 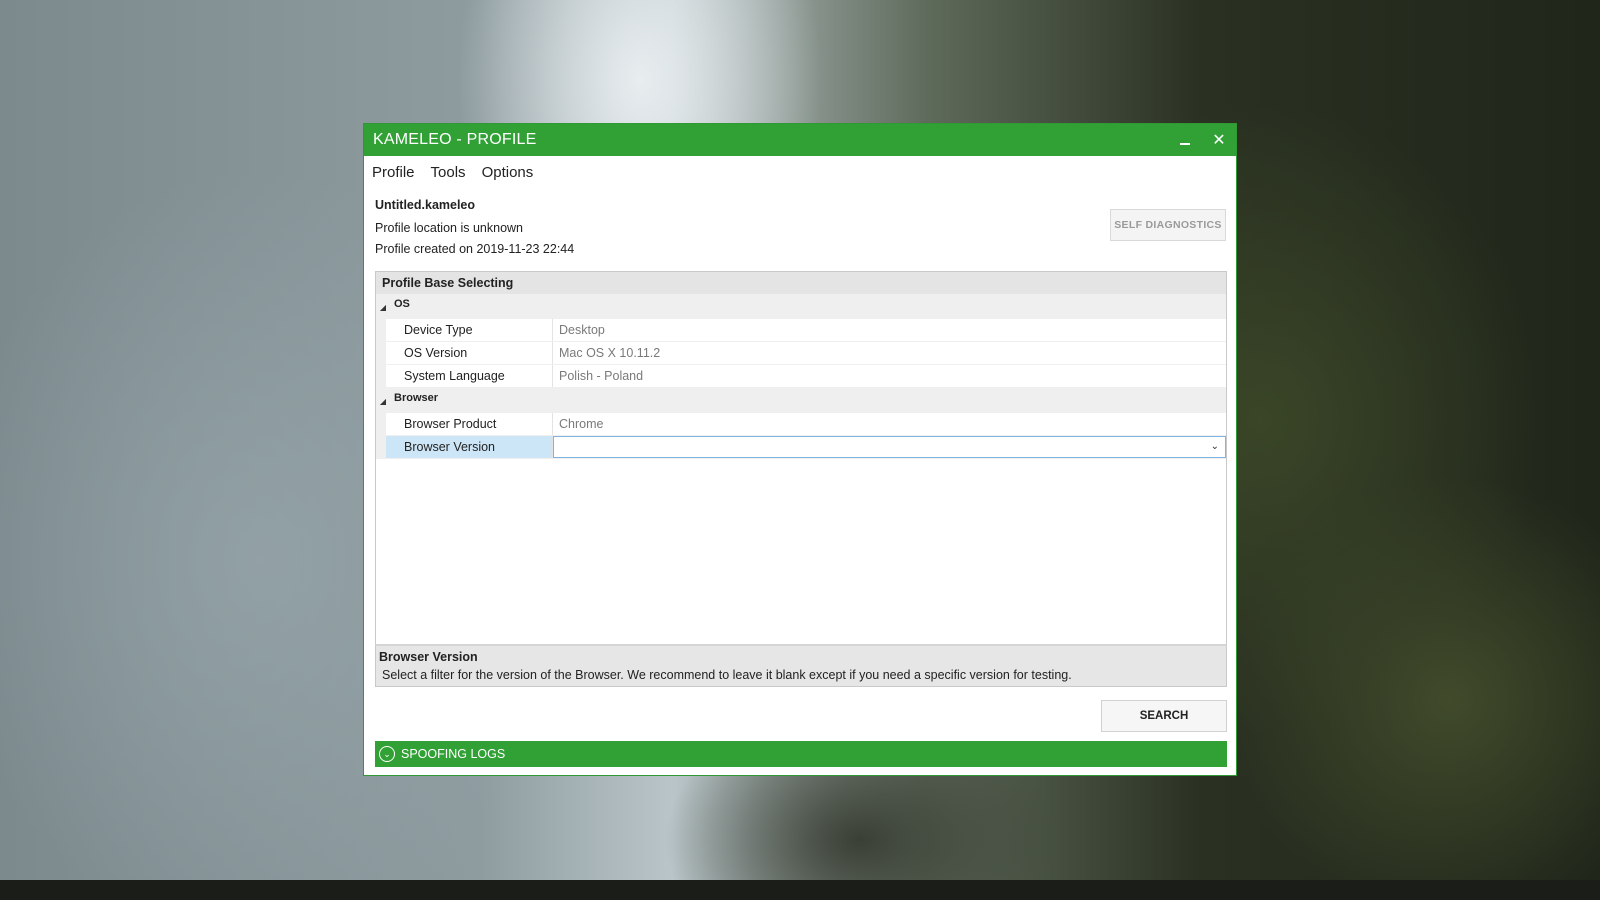 What do you see at coordinates (416, 398) in the screenshot?
I see `group-label: Browser` at bounding box center [416, 398].